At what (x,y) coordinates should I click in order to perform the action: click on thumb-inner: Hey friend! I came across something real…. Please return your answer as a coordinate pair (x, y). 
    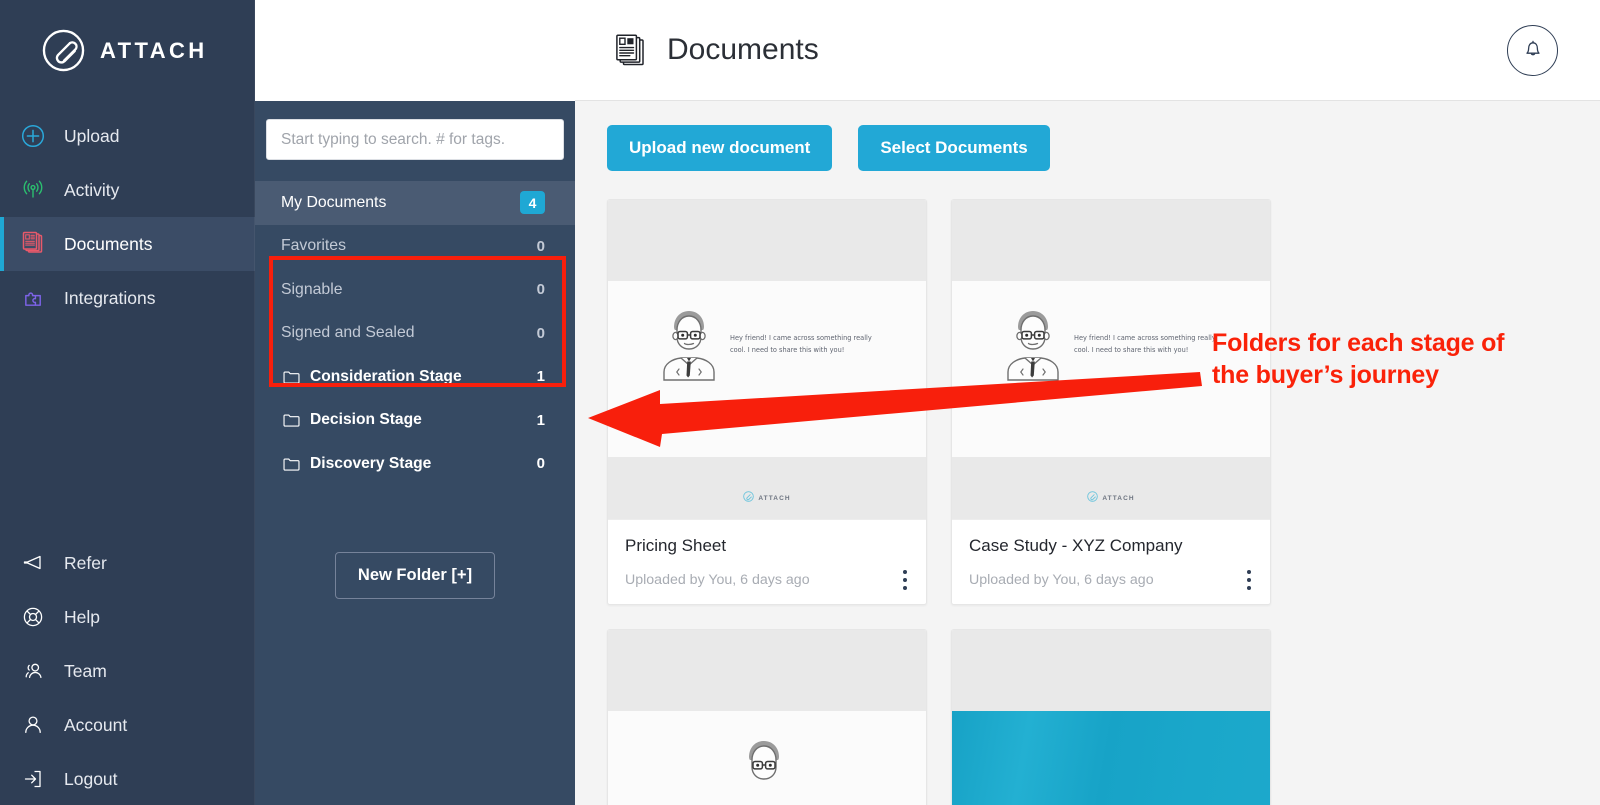
    Looking at the image, I should click on (767, 369).